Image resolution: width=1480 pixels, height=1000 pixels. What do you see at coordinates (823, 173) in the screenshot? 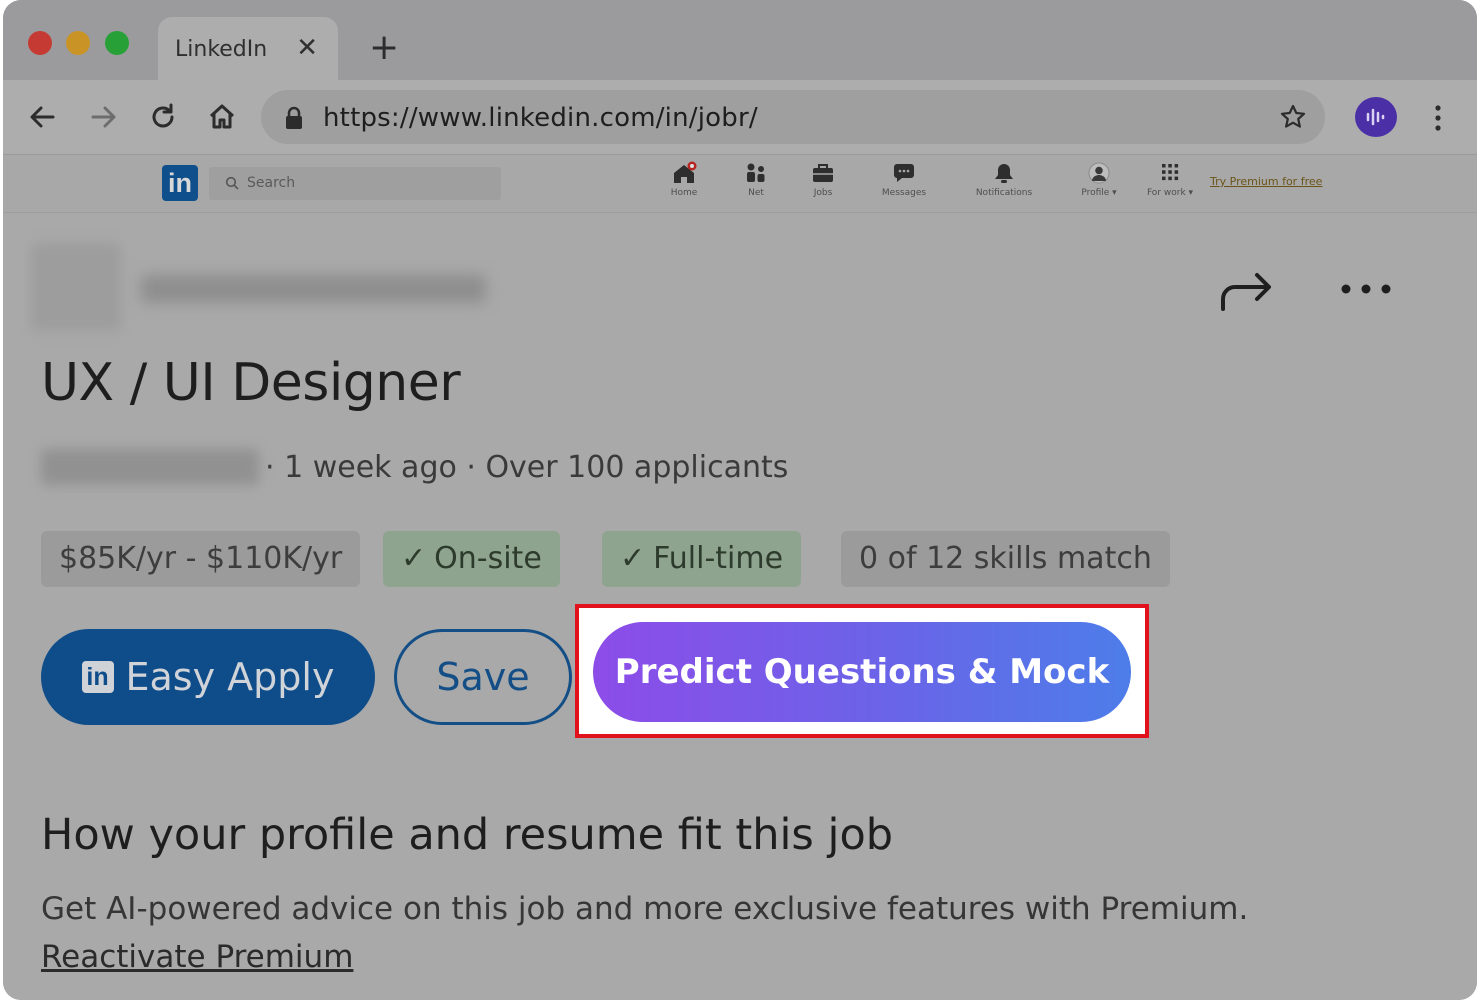
I see `briefcase-icon` at bounding box center [823, 173].